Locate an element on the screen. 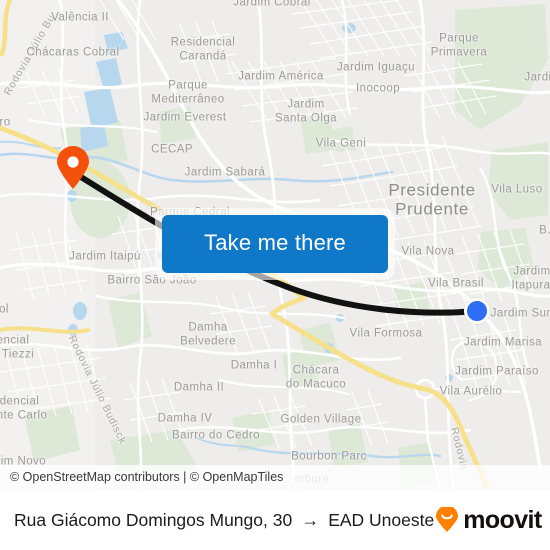  origin-label: Rua Giácomo Domingos Mungo, 30 is located at coordinates (153, 519).